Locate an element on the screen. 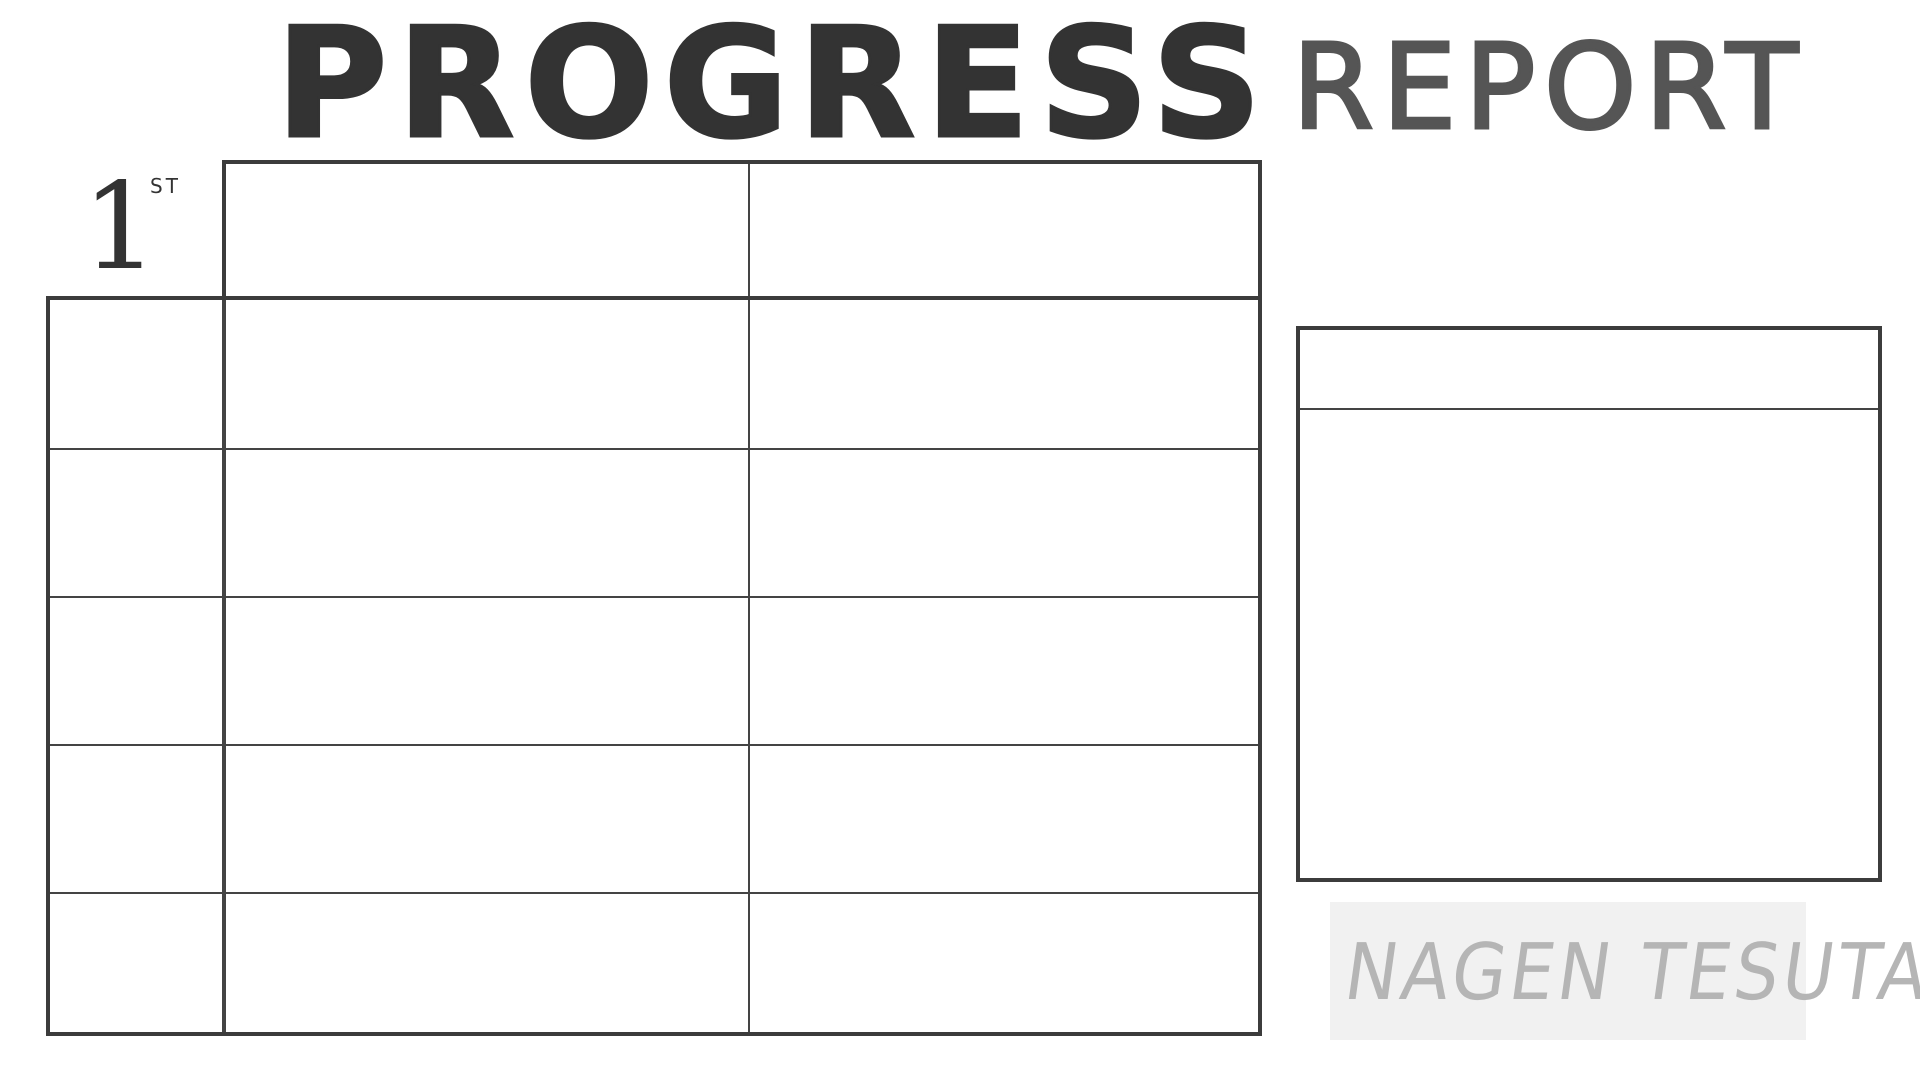  header-row-grid is located at coordinates (742, 228).